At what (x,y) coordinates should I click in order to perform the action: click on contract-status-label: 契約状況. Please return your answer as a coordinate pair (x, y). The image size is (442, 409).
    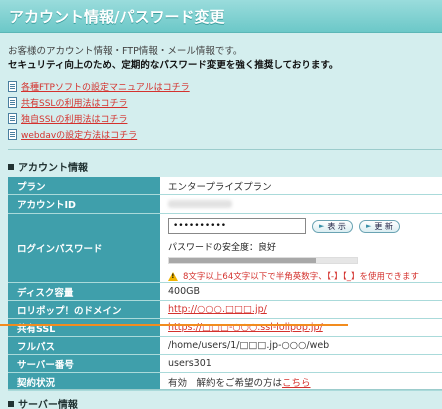
    Looking at the image, I should click on (84, 381).